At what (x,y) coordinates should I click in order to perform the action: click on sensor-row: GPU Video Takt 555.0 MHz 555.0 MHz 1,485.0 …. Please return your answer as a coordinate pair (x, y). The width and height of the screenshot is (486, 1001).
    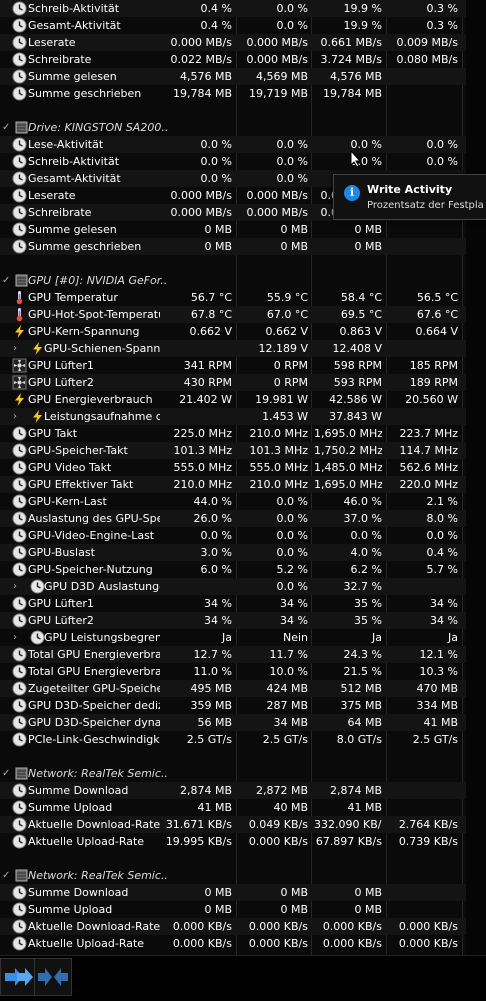
    Looking at the image, I should click on (243, 467).